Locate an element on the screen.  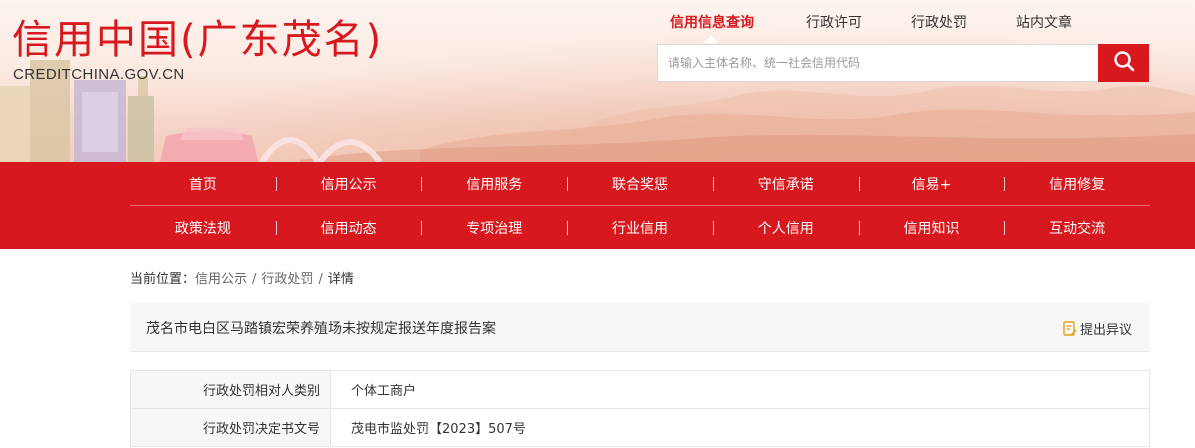
nav-policy: 政策法规 is located at coordinates (203, 227).